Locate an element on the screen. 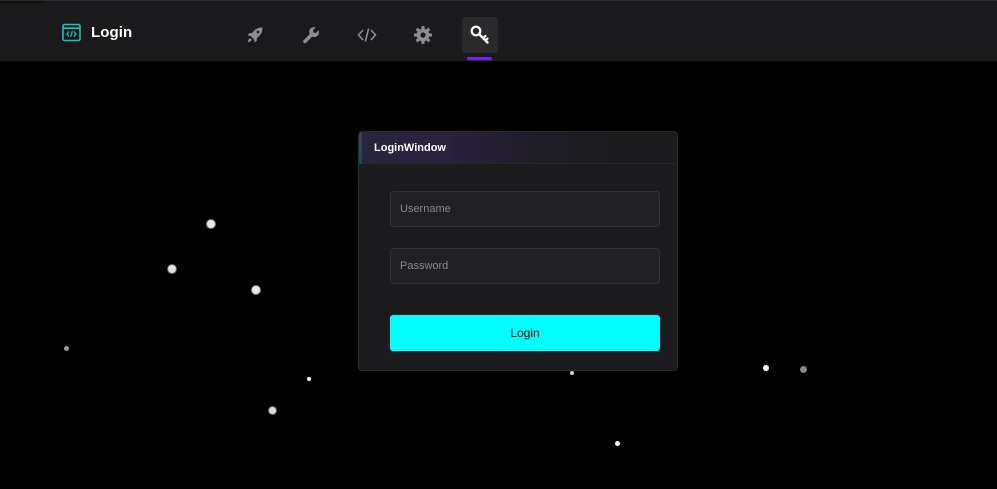  nav-item-login is located at coordinates (480, 35).